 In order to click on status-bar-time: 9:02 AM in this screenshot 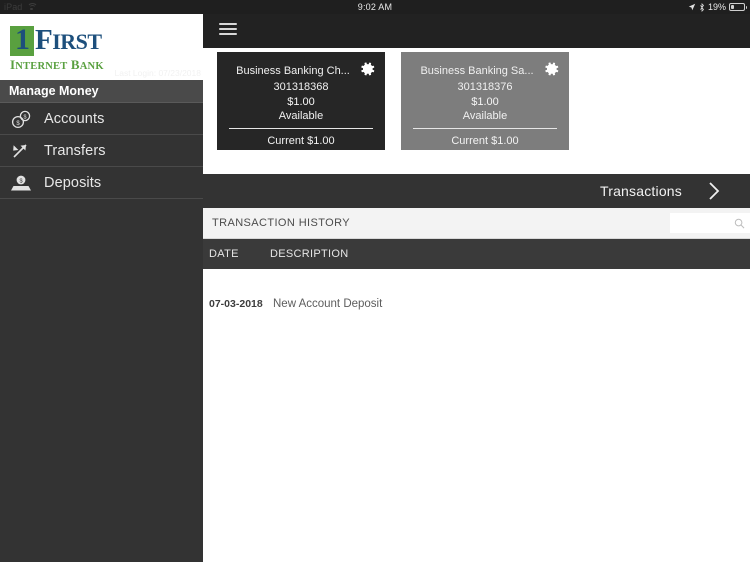, I will do `click(375, 7)`.